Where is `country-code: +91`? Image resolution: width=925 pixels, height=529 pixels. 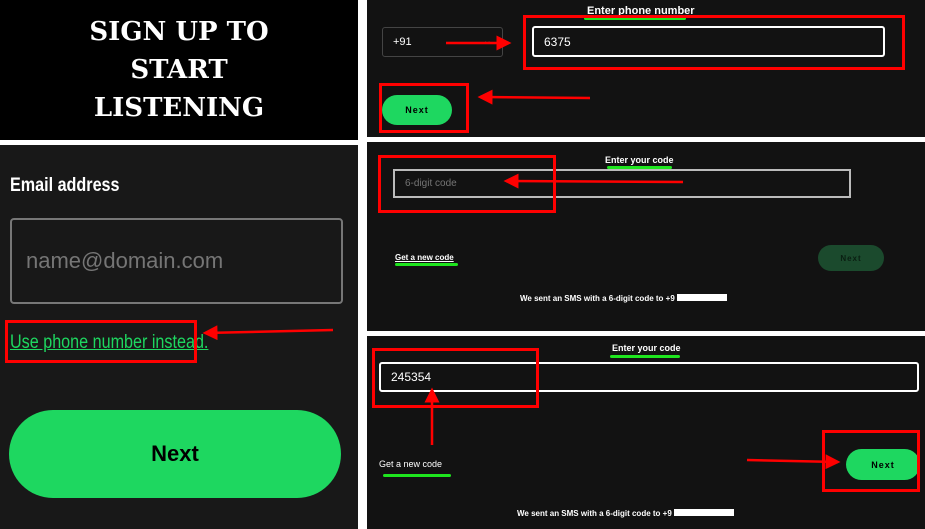 country-code: +91 is located at coordinates (402, 42).